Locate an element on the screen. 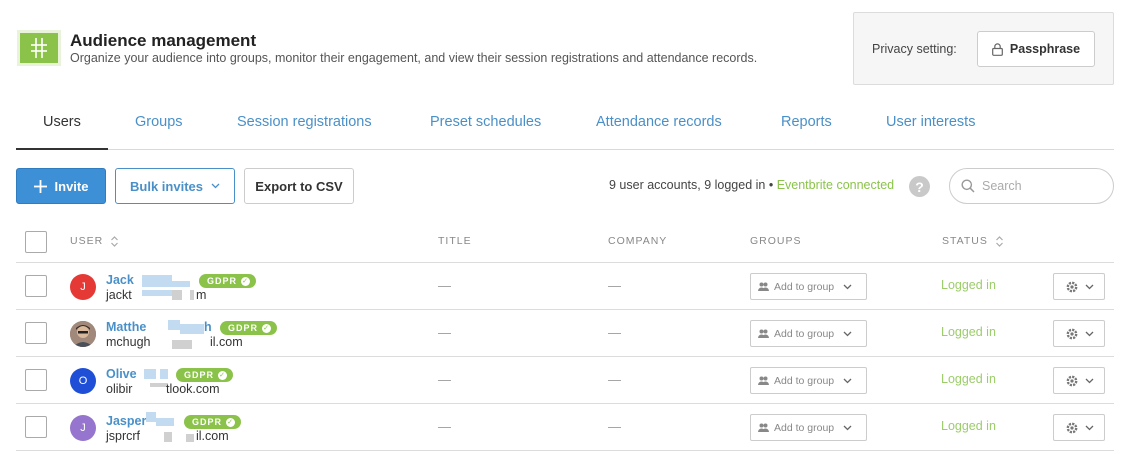  user-name-link: Matthe is located at coordinates (126, 327).